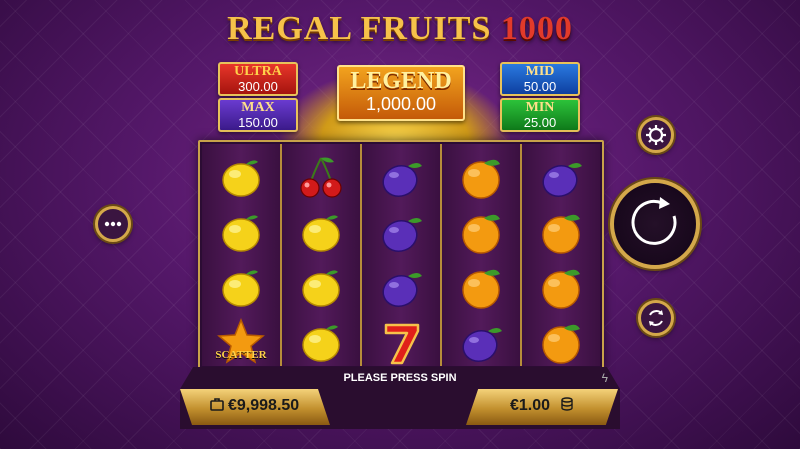 The image size is (800, 449). What do you see at coordinates (530, 405) in the screenshot?
I see `bet-value: €1.00` at bounding box center [530, 405].